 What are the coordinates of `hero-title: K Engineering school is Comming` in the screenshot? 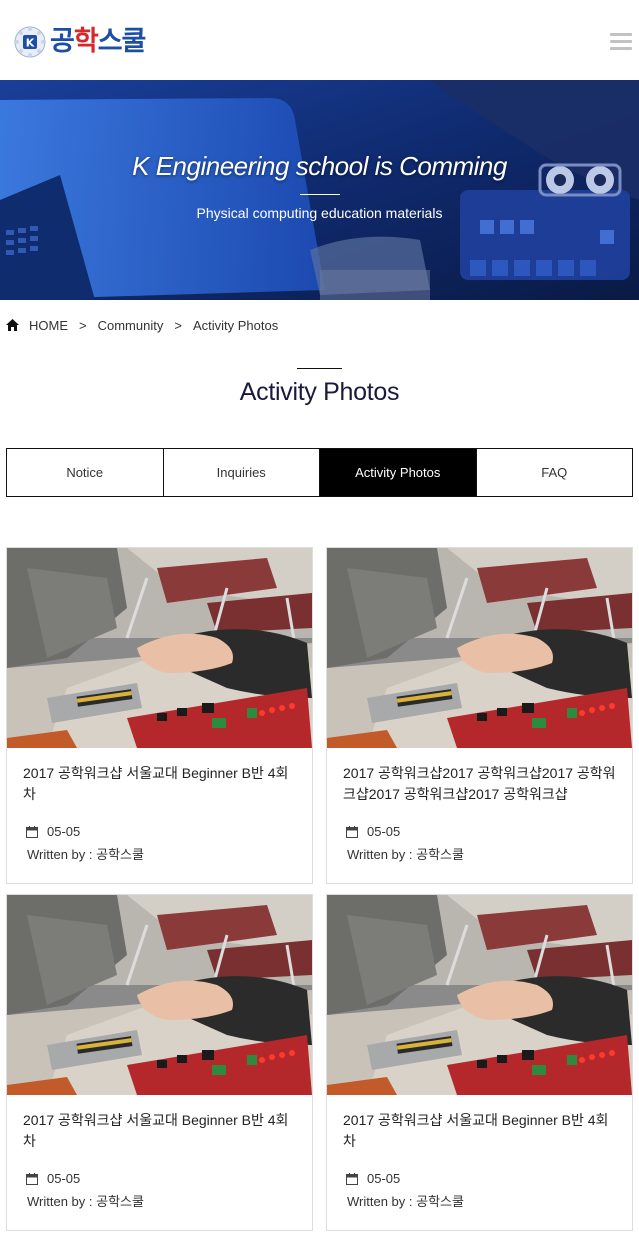 It's located at (319, 166).